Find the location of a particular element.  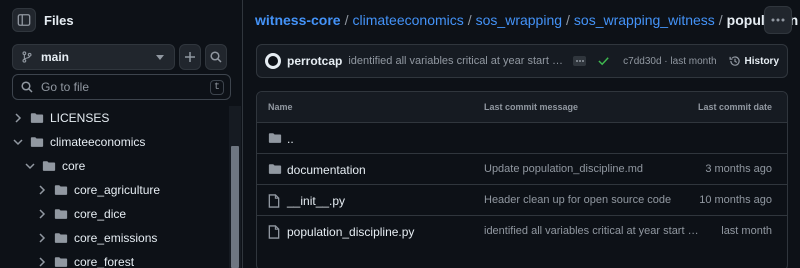

tree-item: core is located at coordinates (114, 166).